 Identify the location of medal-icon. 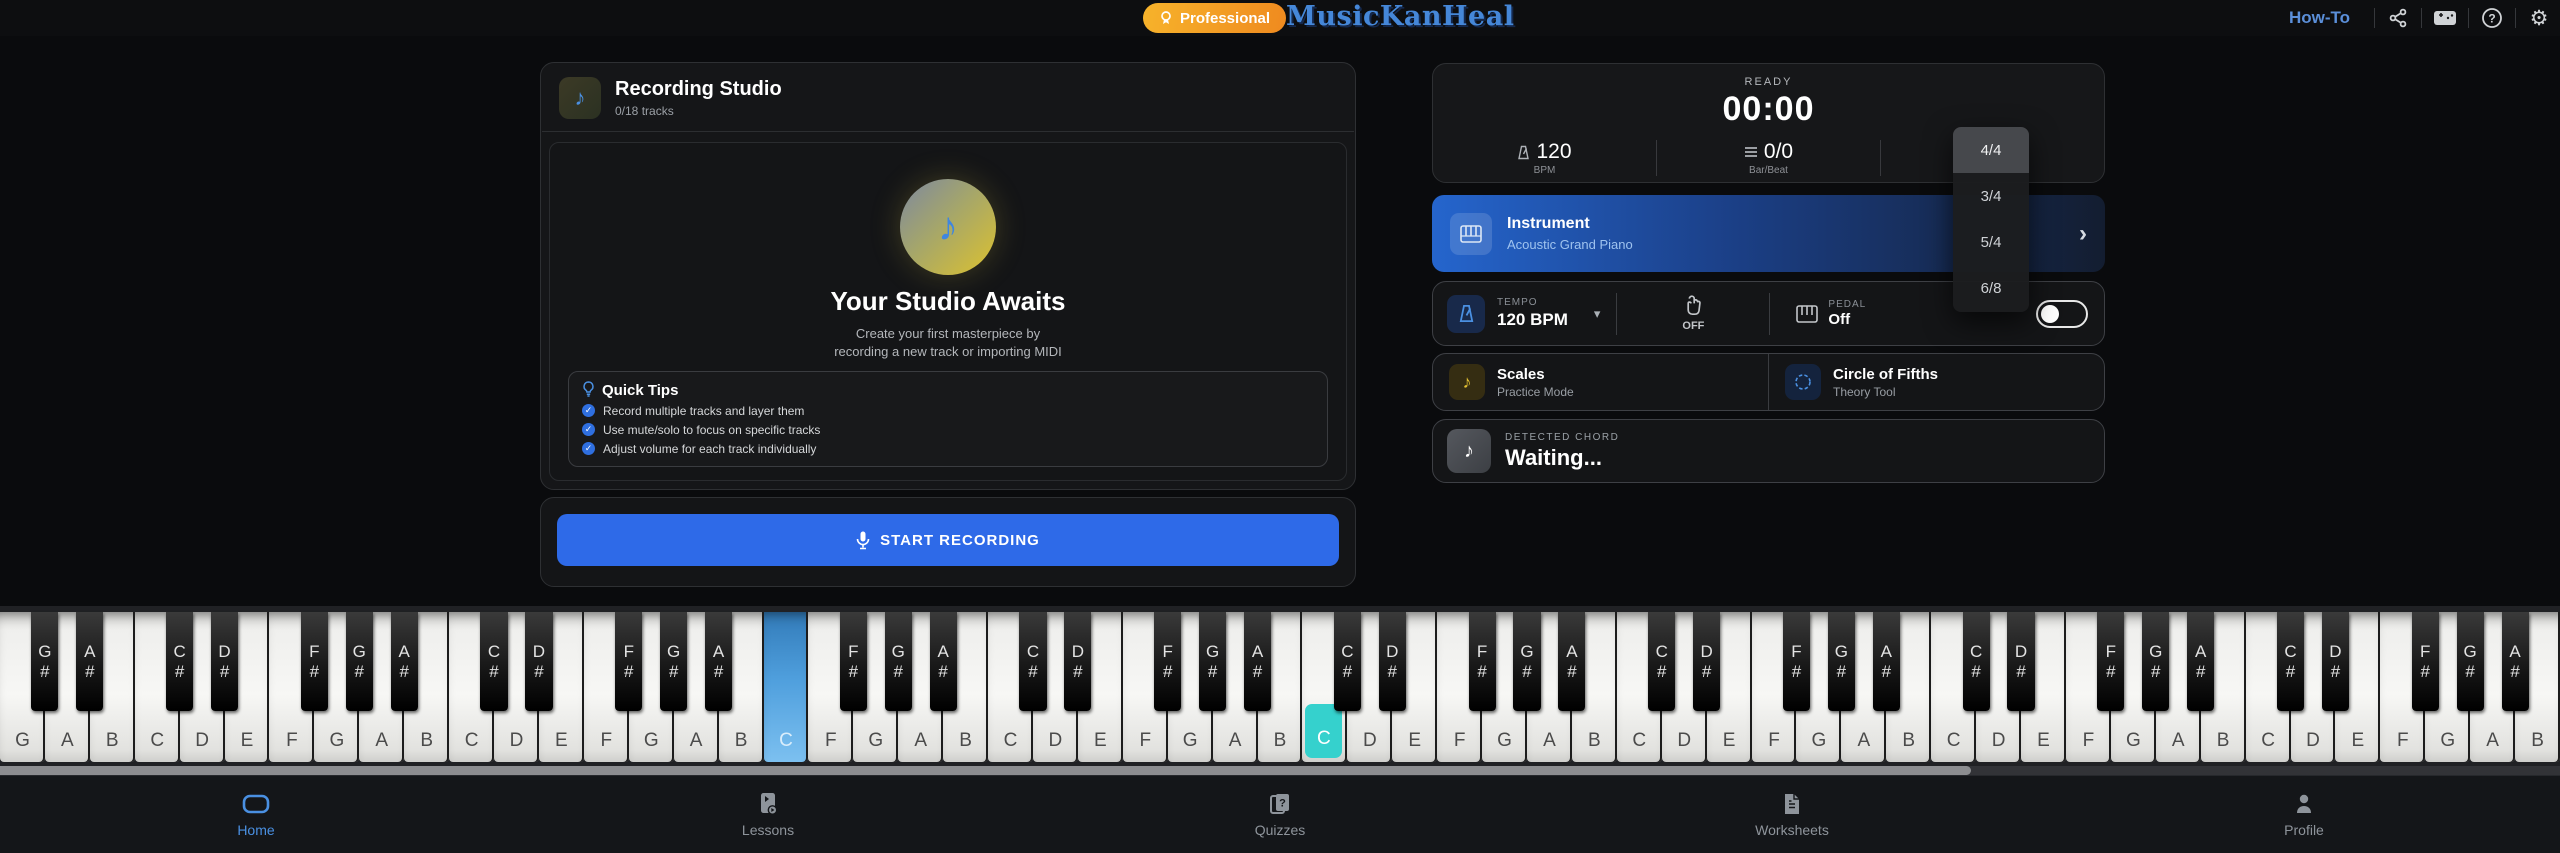
(1166, 17).